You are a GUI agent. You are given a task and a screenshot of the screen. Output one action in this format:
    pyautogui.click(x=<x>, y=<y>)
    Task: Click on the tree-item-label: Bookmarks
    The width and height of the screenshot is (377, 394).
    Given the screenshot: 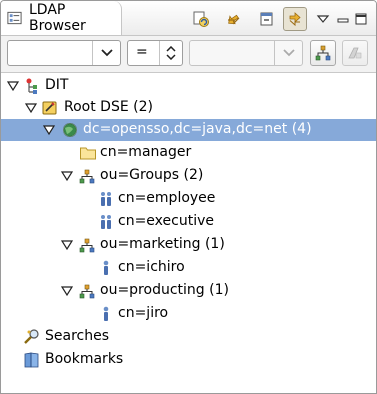 What is the action you would take?
    pyautogui.click(x=84, y=359)
    